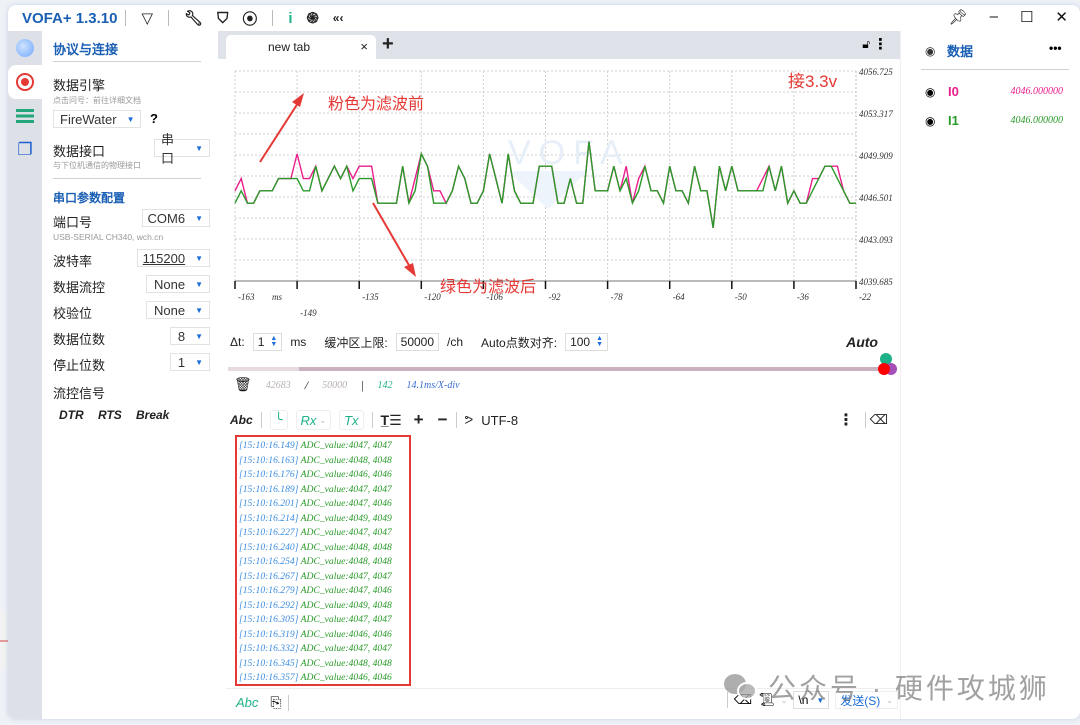 The image size is (1080, 725). I want to click on log-line: [15:10:16.345] ADC_value:4048, 4048, so click(323, 664).